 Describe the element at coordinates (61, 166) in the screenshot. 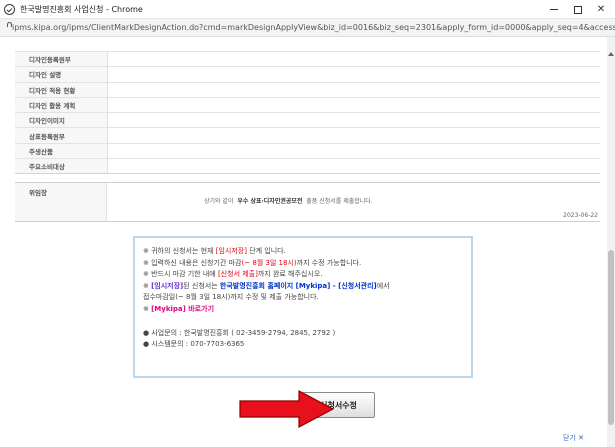

I see `row-label: 주요소비대상` at that location.